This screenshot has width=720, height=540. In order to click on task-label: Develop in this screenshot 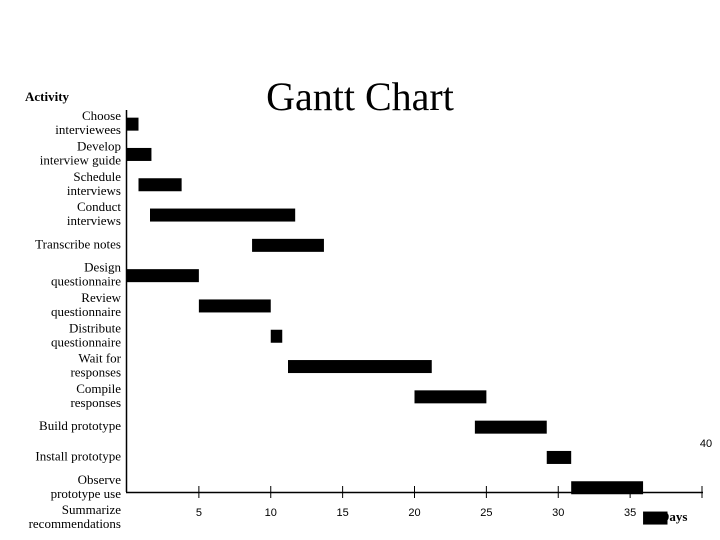, I will do `click(99, 145)`.